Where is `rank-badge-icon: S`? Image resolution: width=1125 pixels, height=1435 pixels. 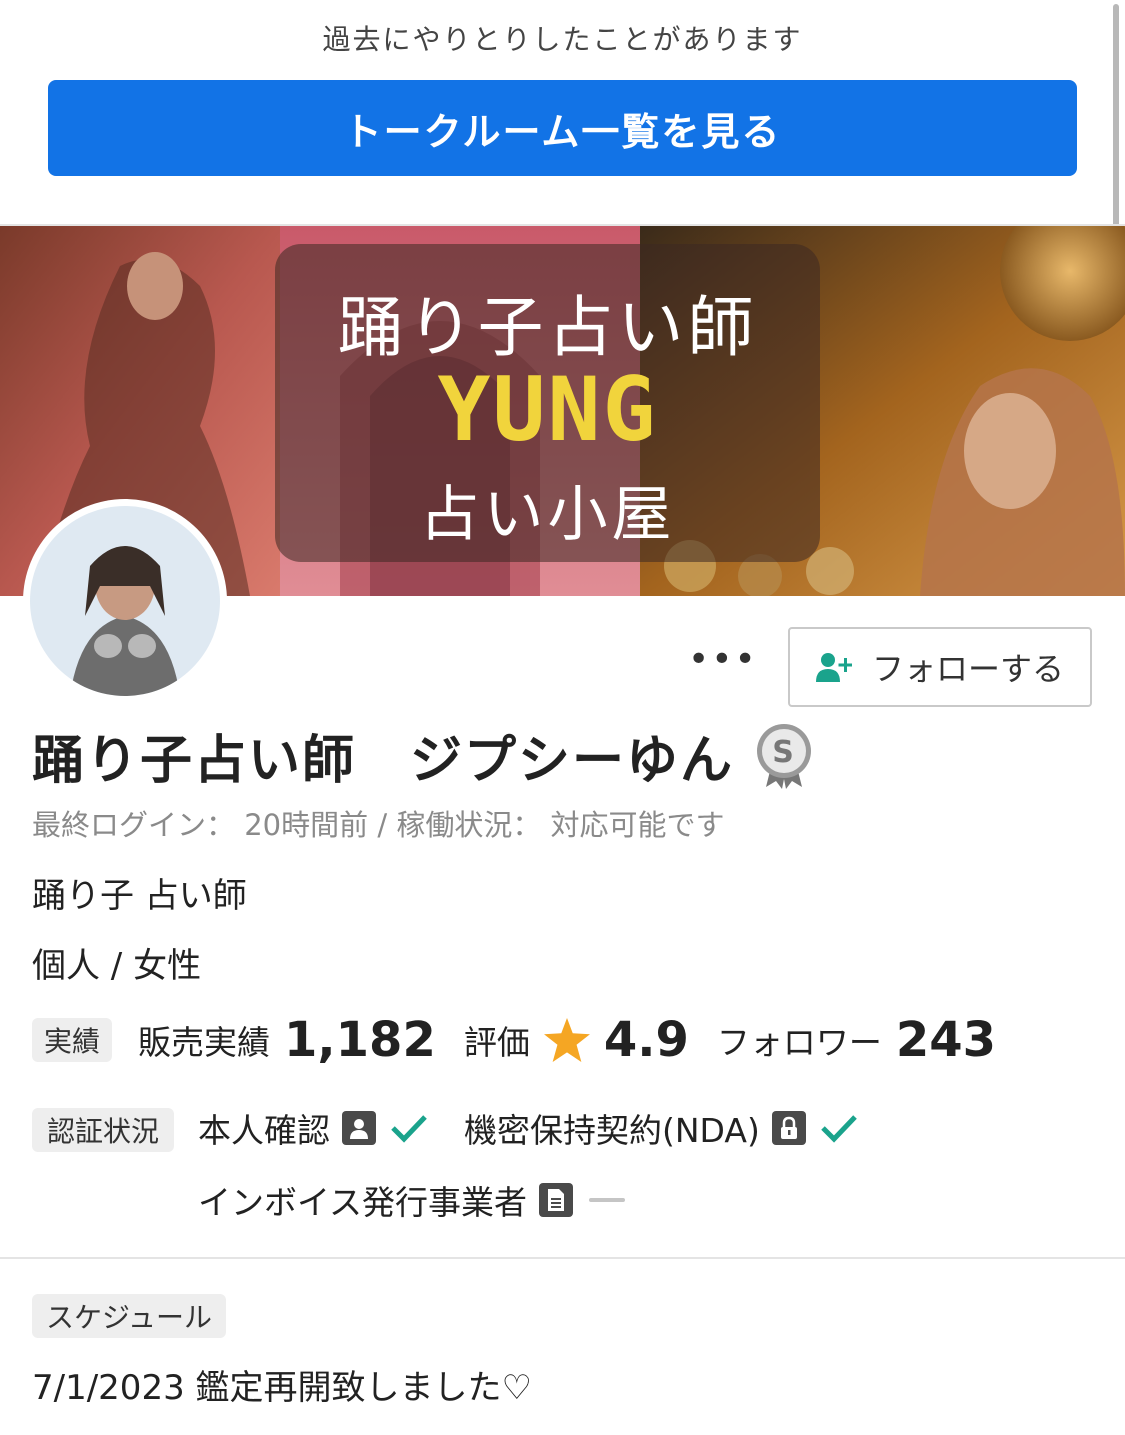
rank-badge-icon: S is located at coordinates (784, 756).